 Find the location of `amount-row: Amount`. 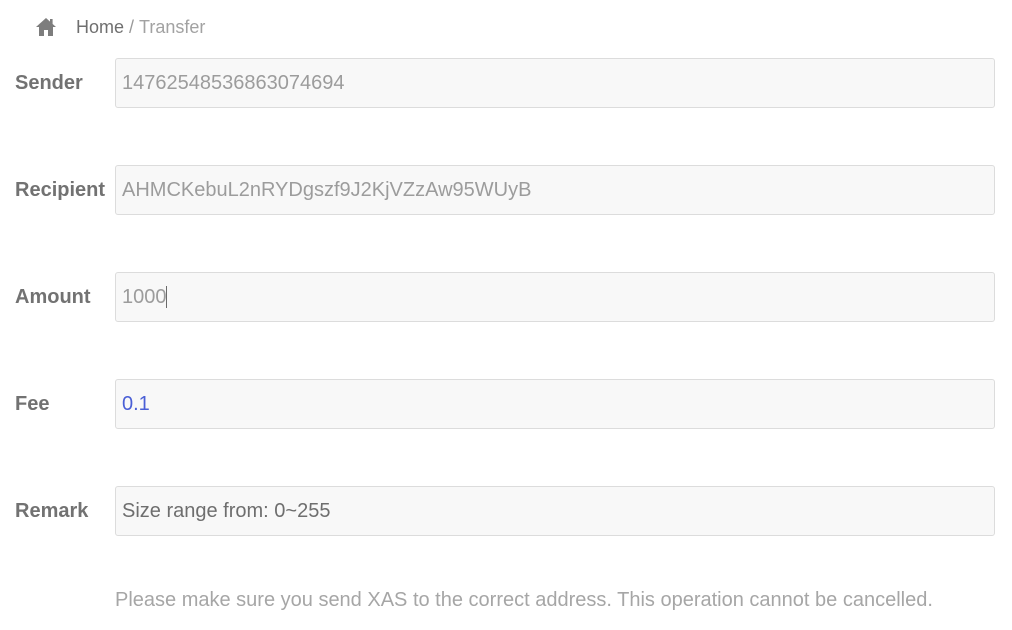

amount-row: Amount is located at coordinates (506, 297).